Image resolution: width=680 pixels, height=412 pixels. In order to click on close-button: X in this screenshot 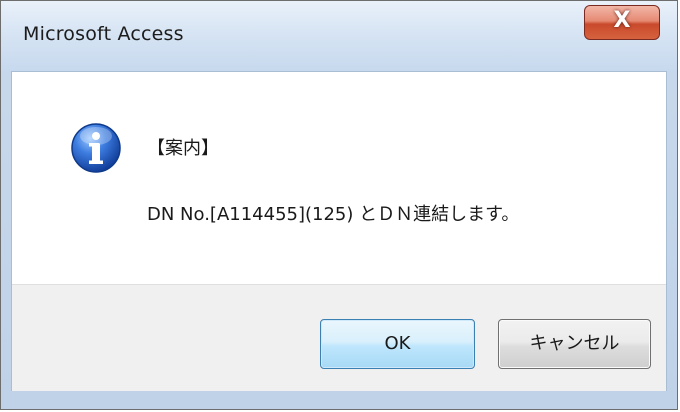, I will do `click(622, 22)`.